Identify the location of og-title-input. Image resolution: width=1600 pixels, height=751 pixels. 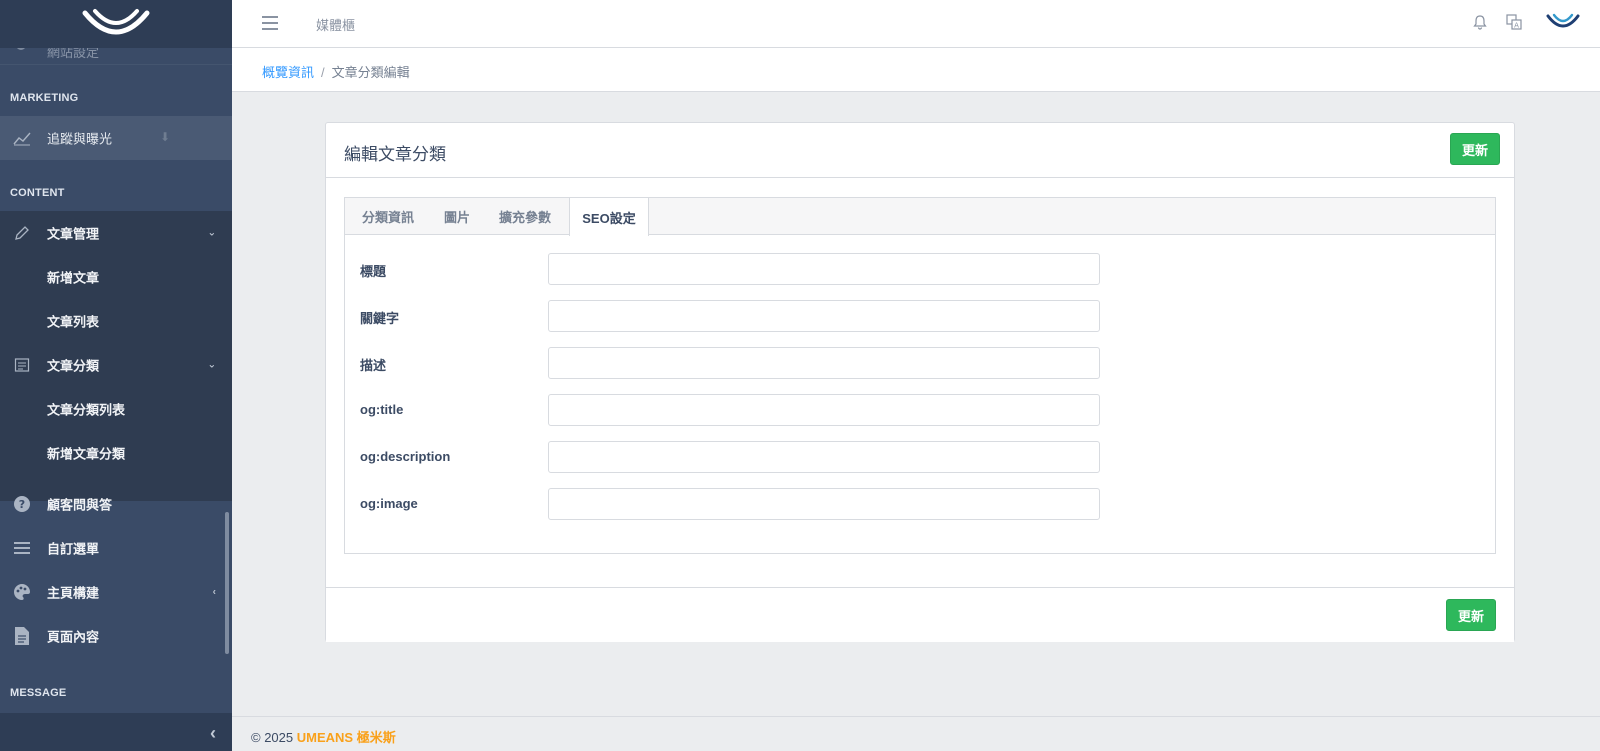
(824, 410).